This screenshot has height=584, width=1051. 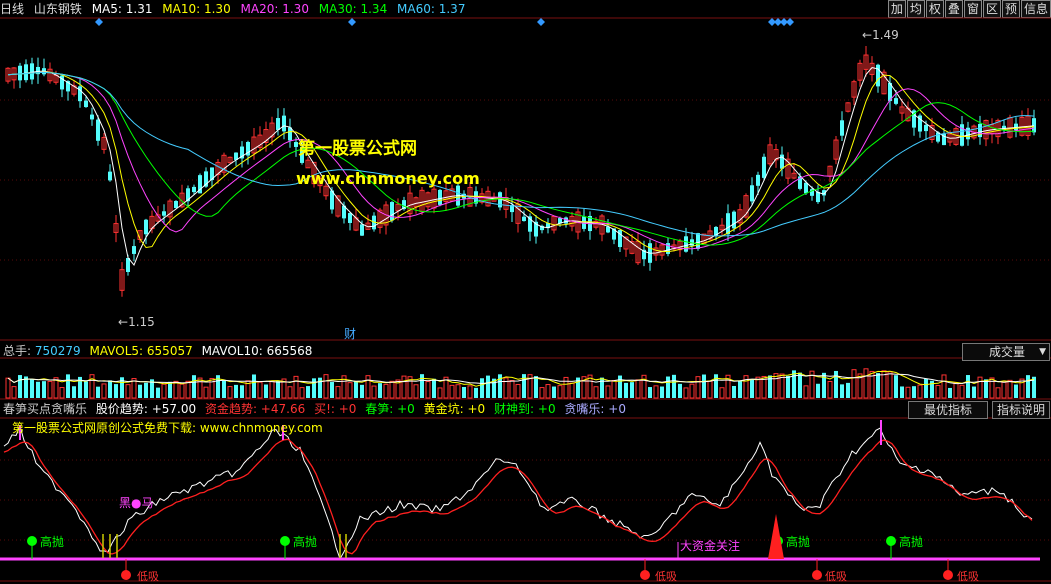 I want to click on spring-shoot-value: 春笋: +0, so click(x=390, y=409).